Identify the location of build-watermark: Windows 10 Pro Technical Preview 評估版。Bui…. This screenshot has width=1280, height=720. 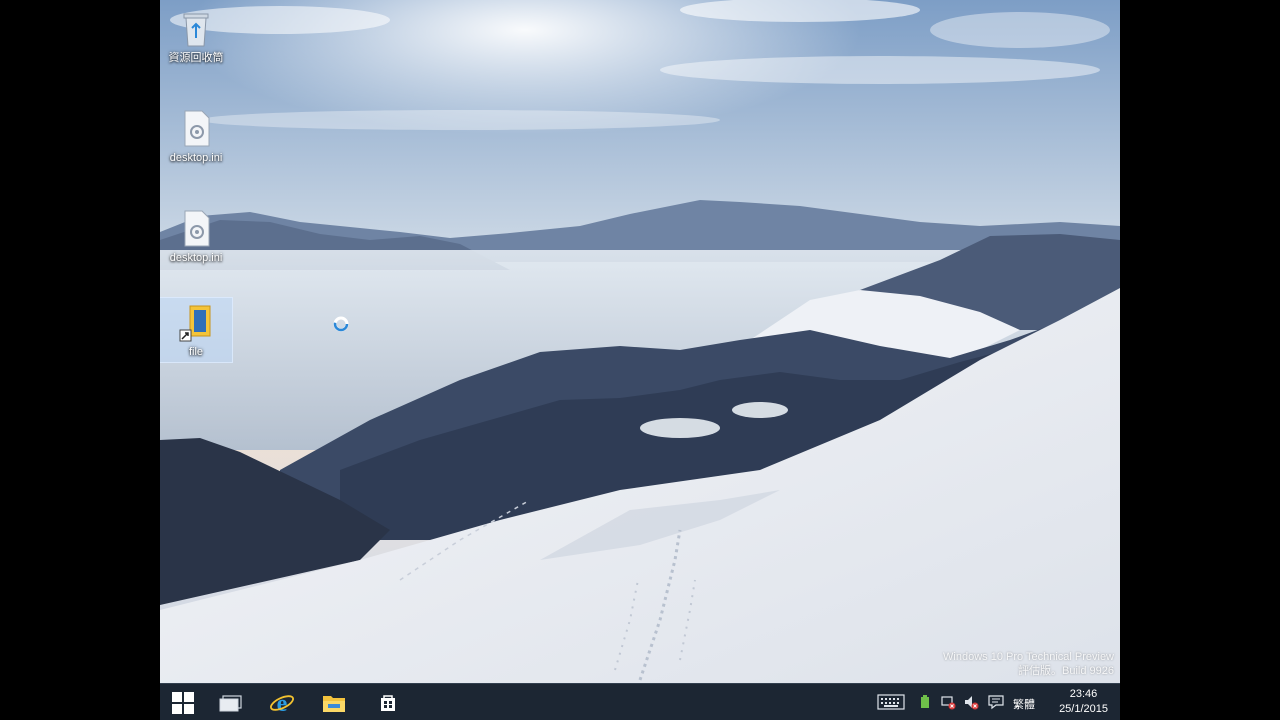
(1028, 664).